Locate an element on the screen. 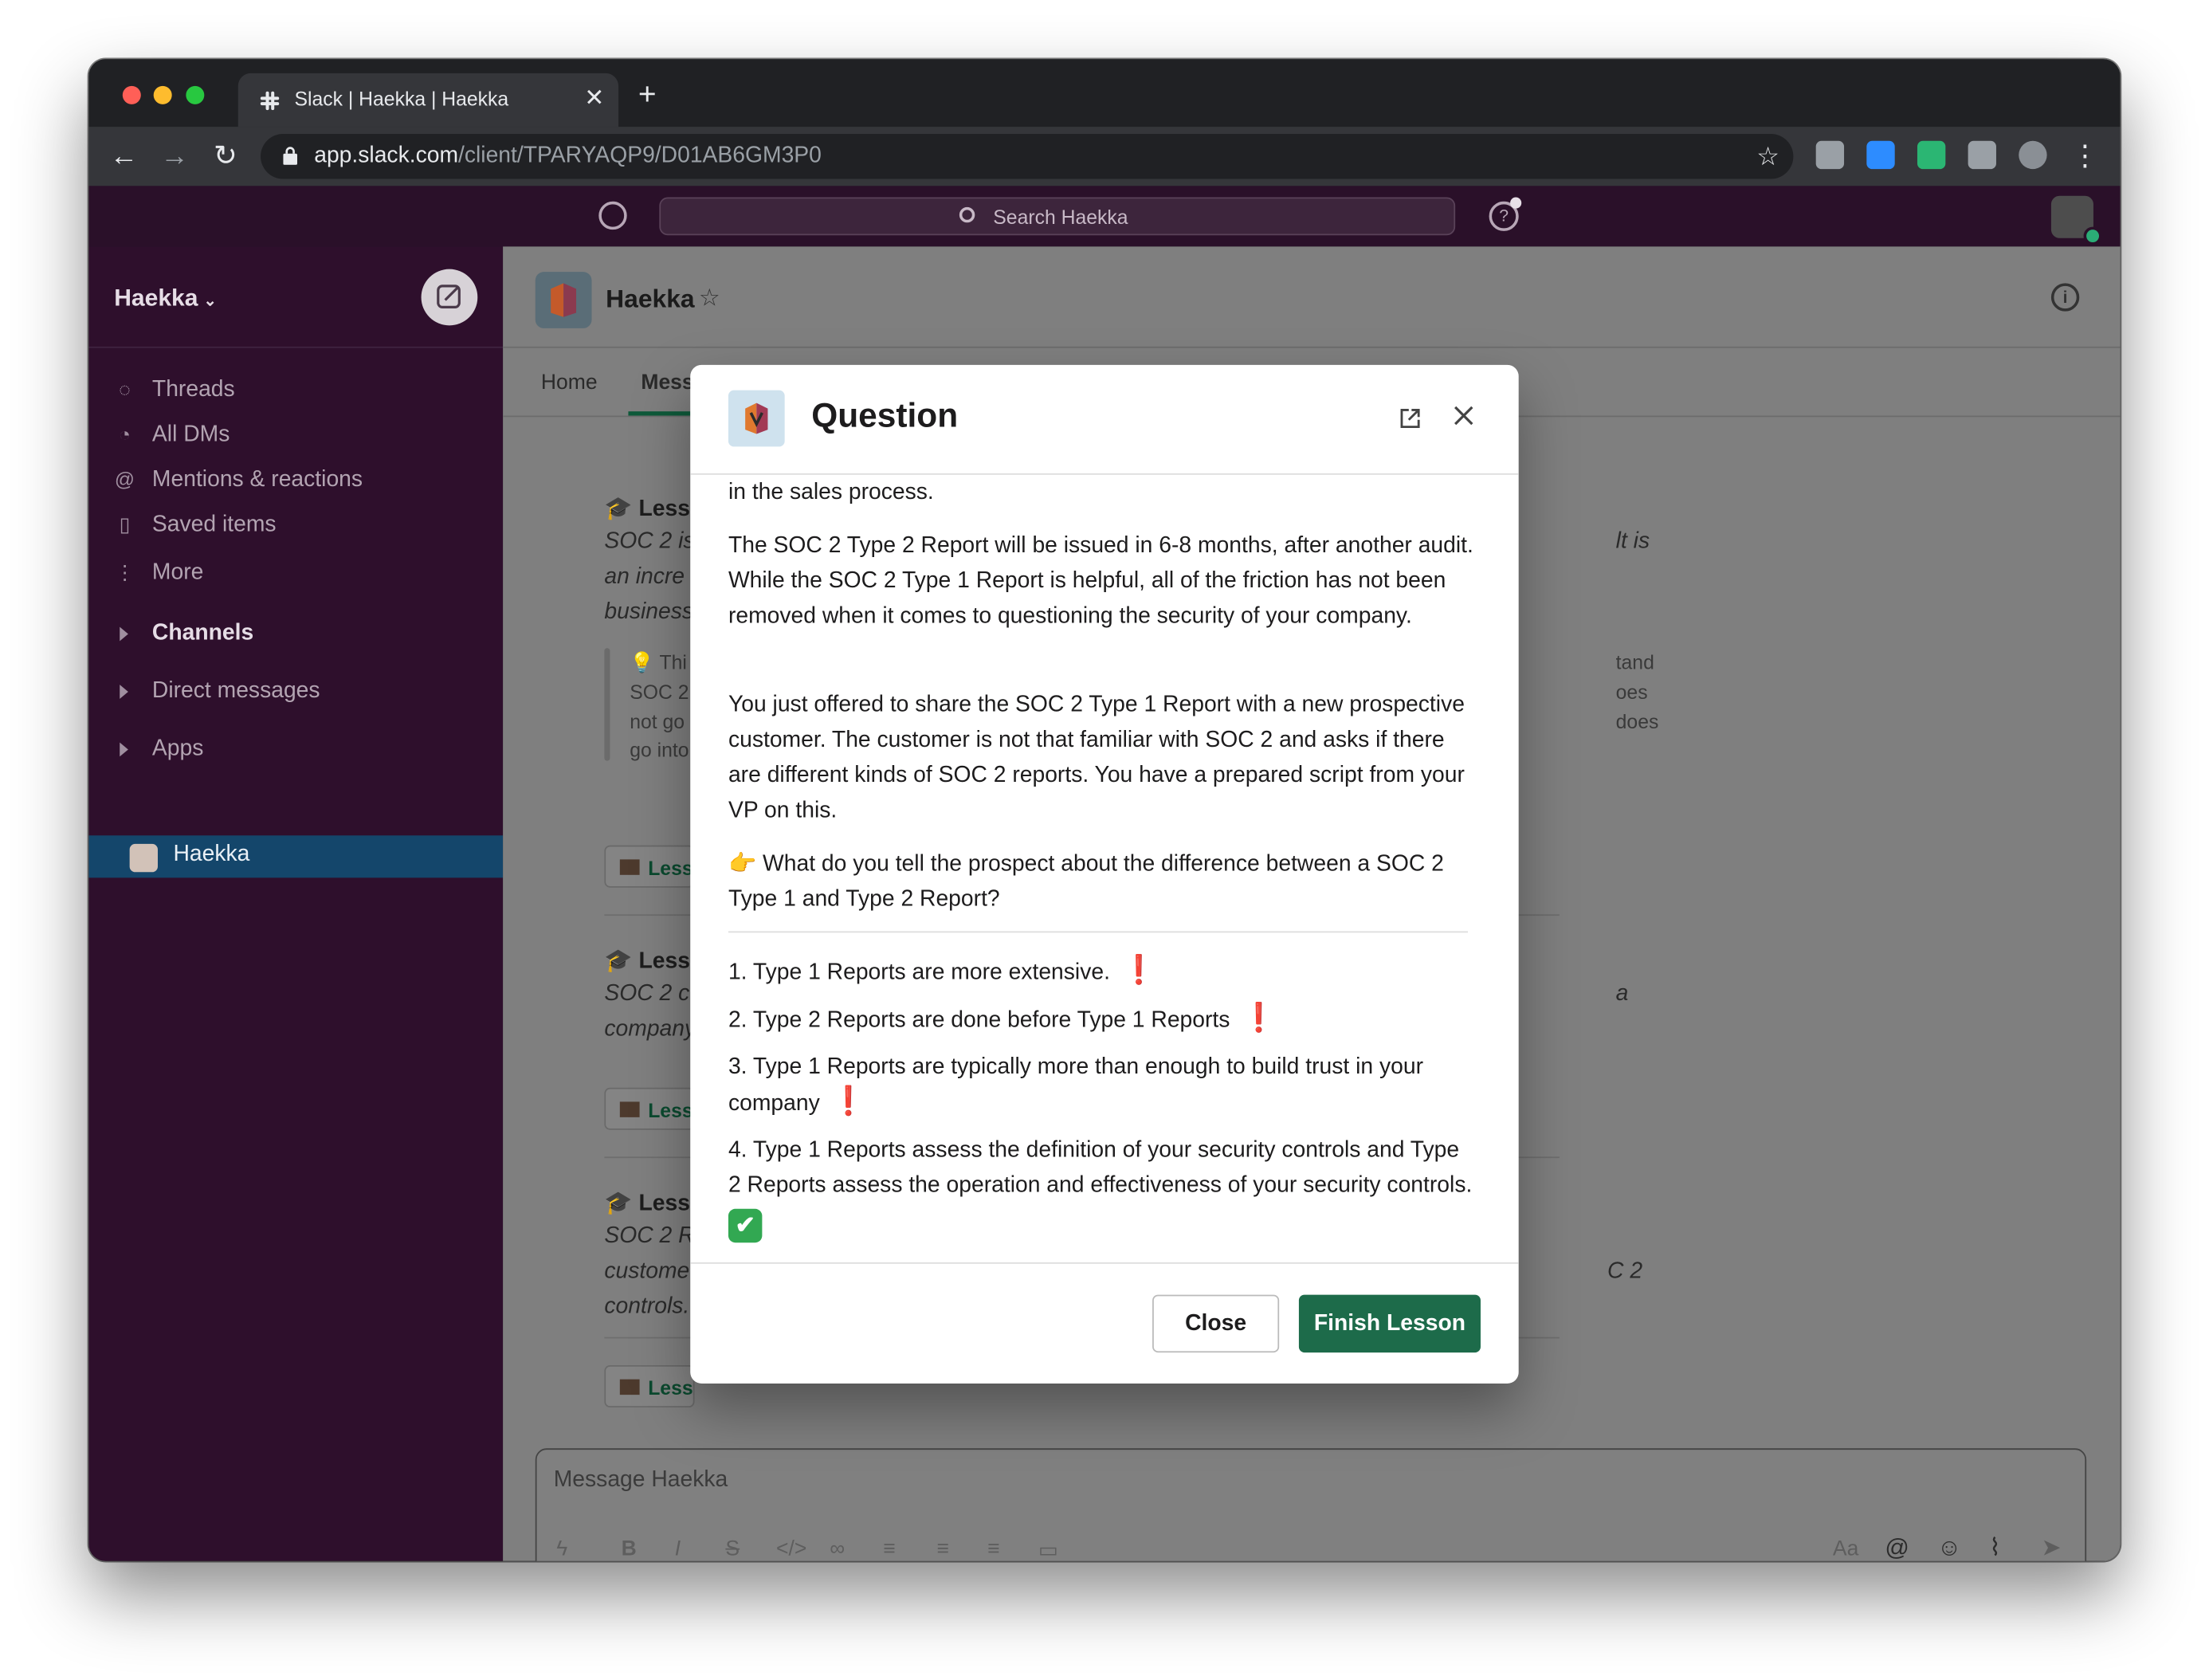 This screenshot has width=2209, height=1680. puzzle-extension-icon is located at coordinates (1982, 155).